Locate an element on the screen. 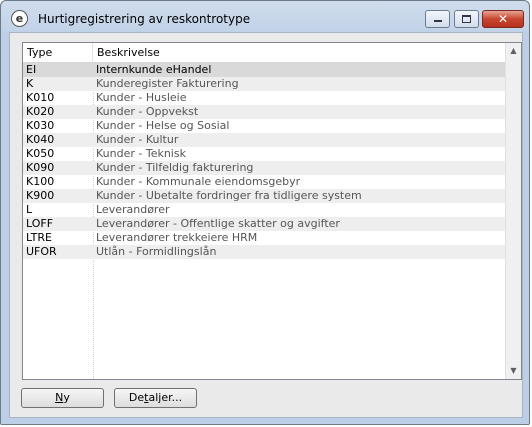 The width and height of the screenshot is (532, 427). details-button-prefix: De is located at coordinates (136, 397).